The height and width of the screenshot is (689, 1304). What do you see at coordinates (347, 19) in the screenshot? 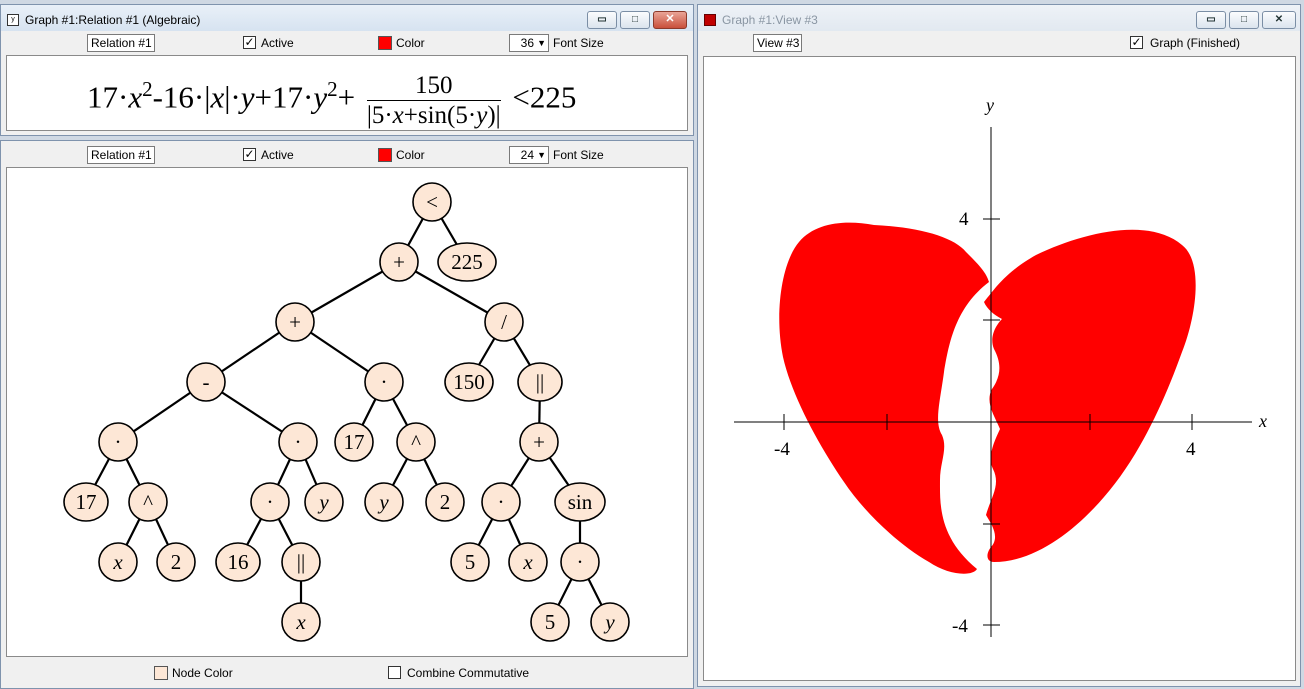
I see `relation-titlebar: y Graph #1:Relation #1 (Algebraic) ▭ □ ✕` at bounding box center [347, 19].